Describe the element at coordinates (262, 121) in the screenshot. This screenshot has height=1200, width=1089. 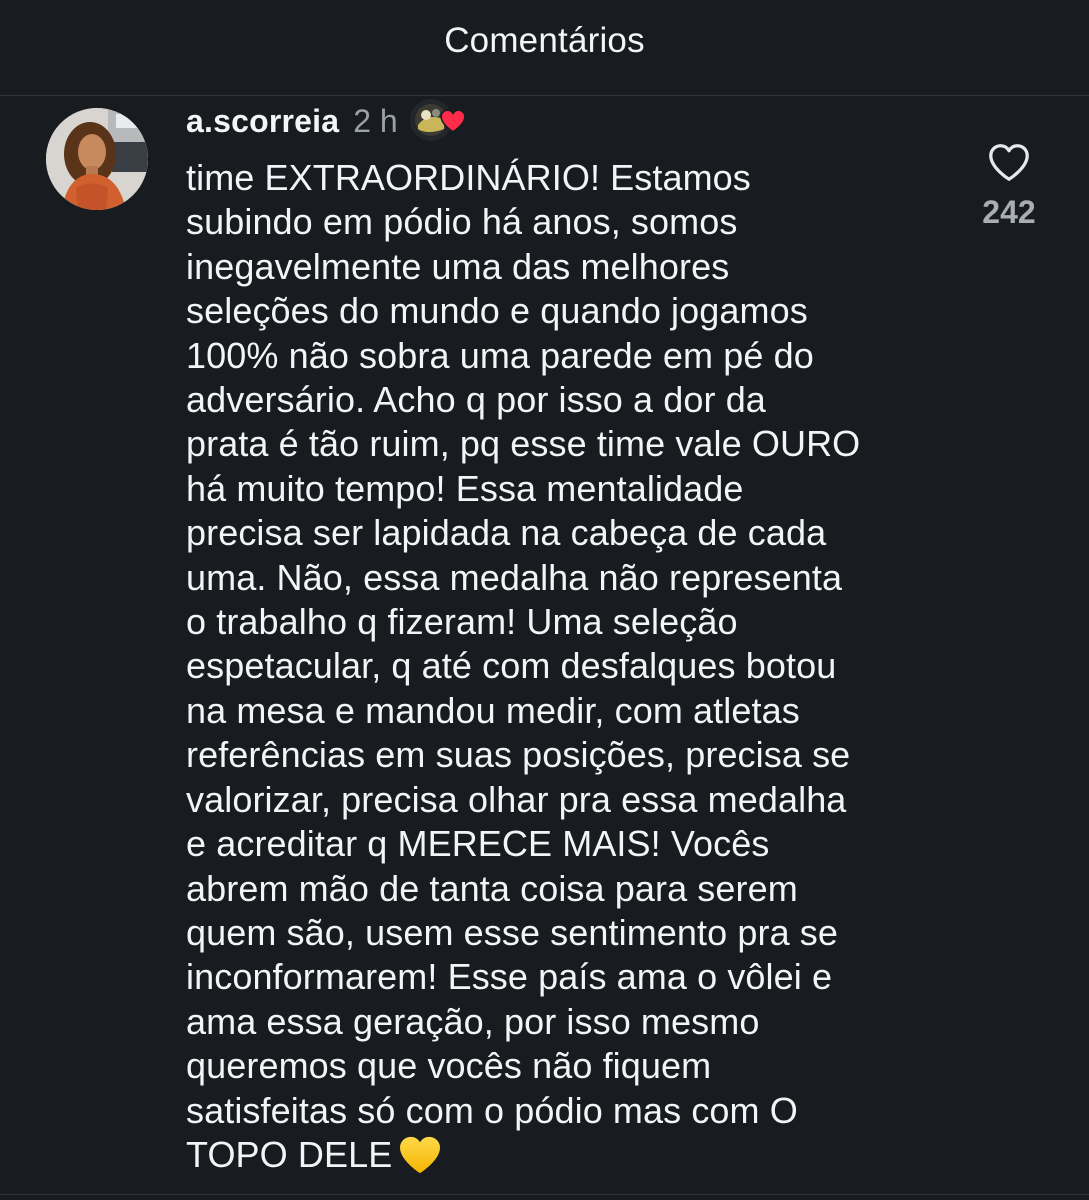
I see `username: a.scorreia` at that location.